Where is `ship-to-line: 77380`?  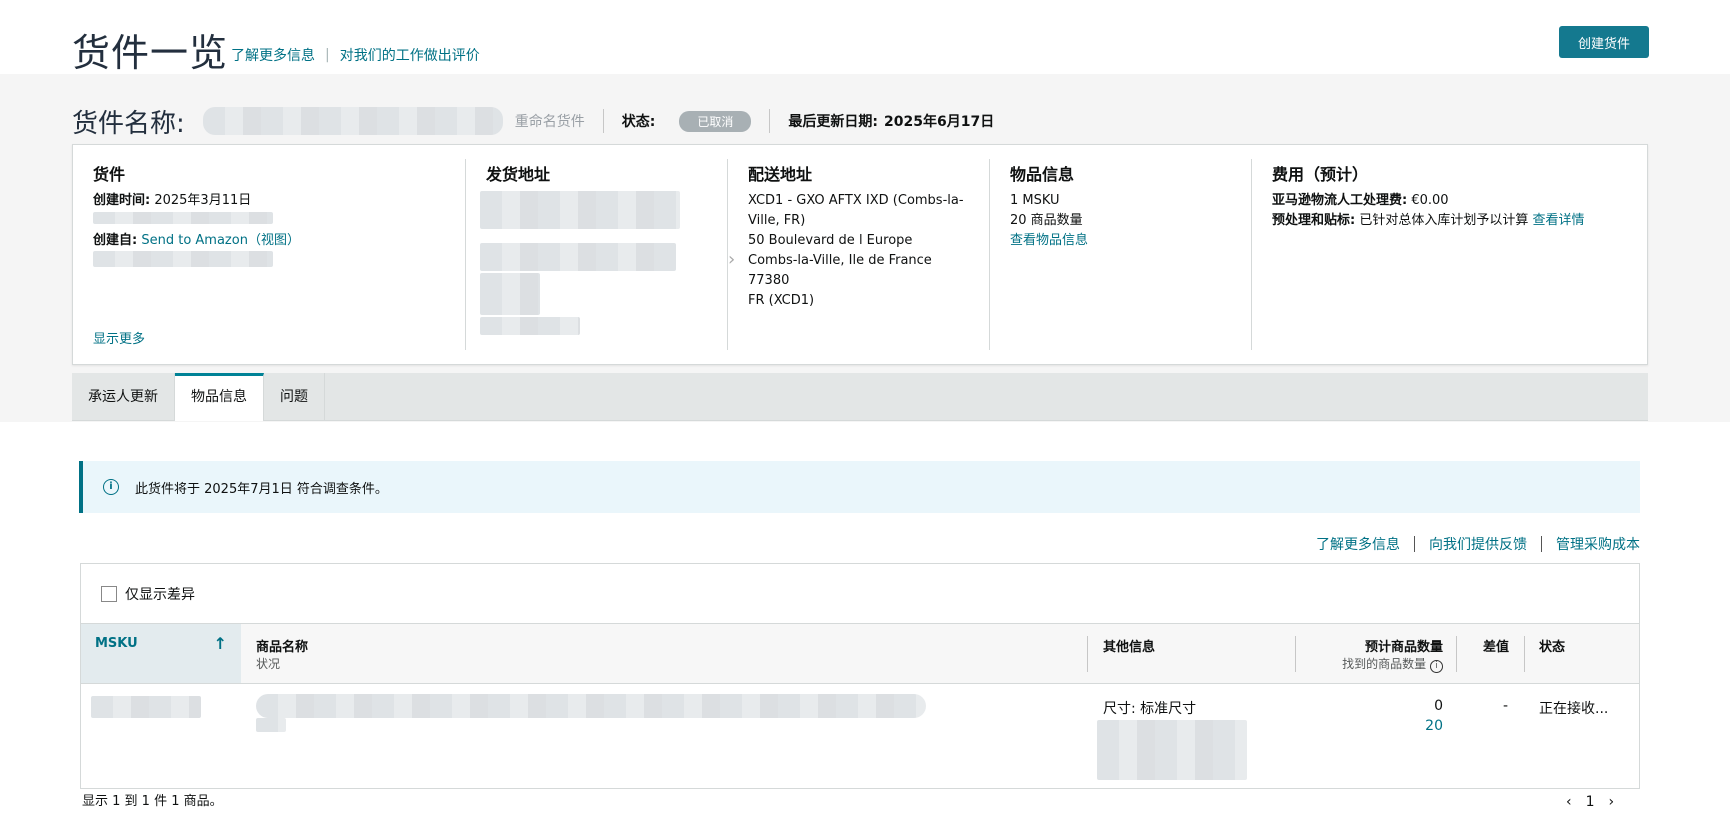 ship-to-line: 77380 is located at coordinates (769, 280).